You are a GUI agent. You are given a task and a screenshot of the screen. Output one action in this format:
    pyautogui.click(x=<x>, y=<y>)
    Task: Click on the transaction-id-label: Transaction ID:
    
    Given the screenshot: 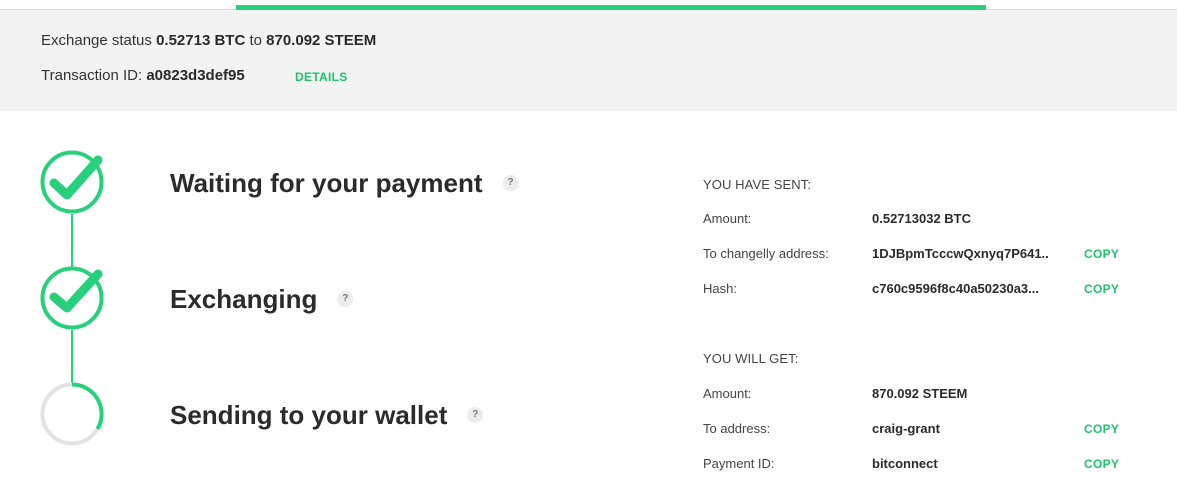 What is the action you would take?
    pyautogui.click(x=92, y=75)
    